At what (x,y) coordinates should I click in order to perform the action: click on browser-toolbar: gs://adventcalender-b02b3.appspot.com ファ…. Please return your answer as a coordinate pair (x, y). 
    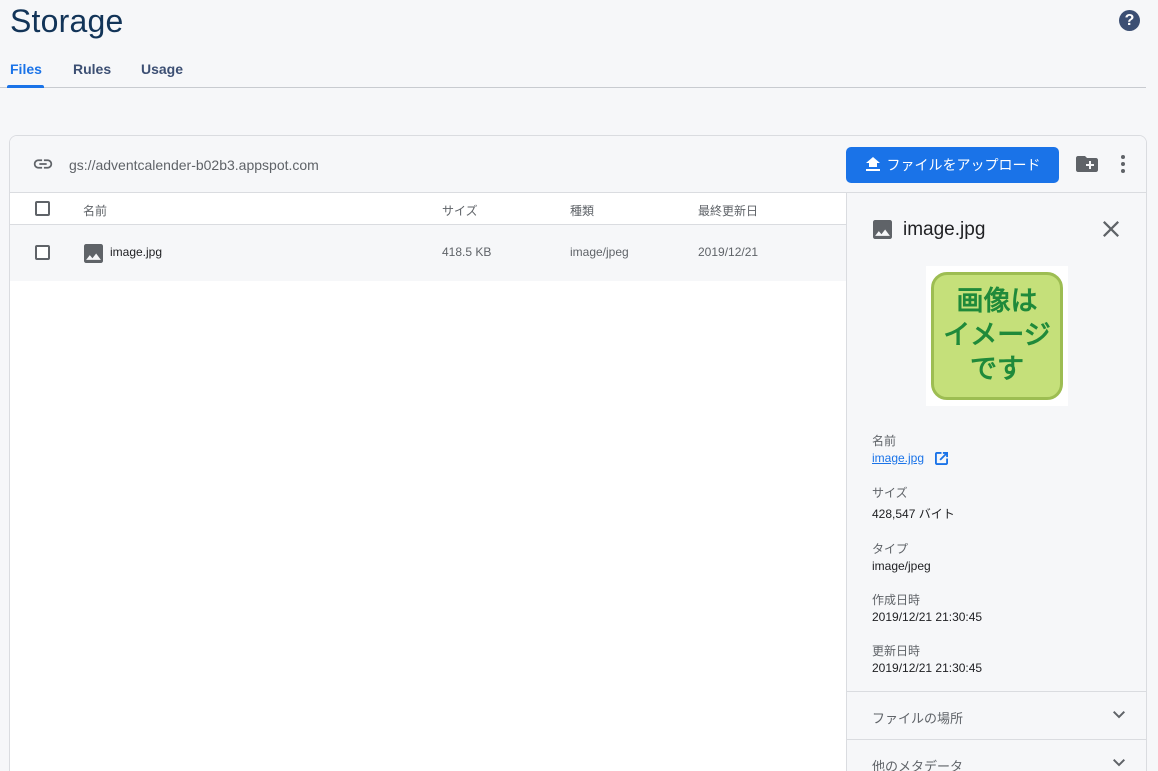
    Looking at the image, I should click on (578, 164).